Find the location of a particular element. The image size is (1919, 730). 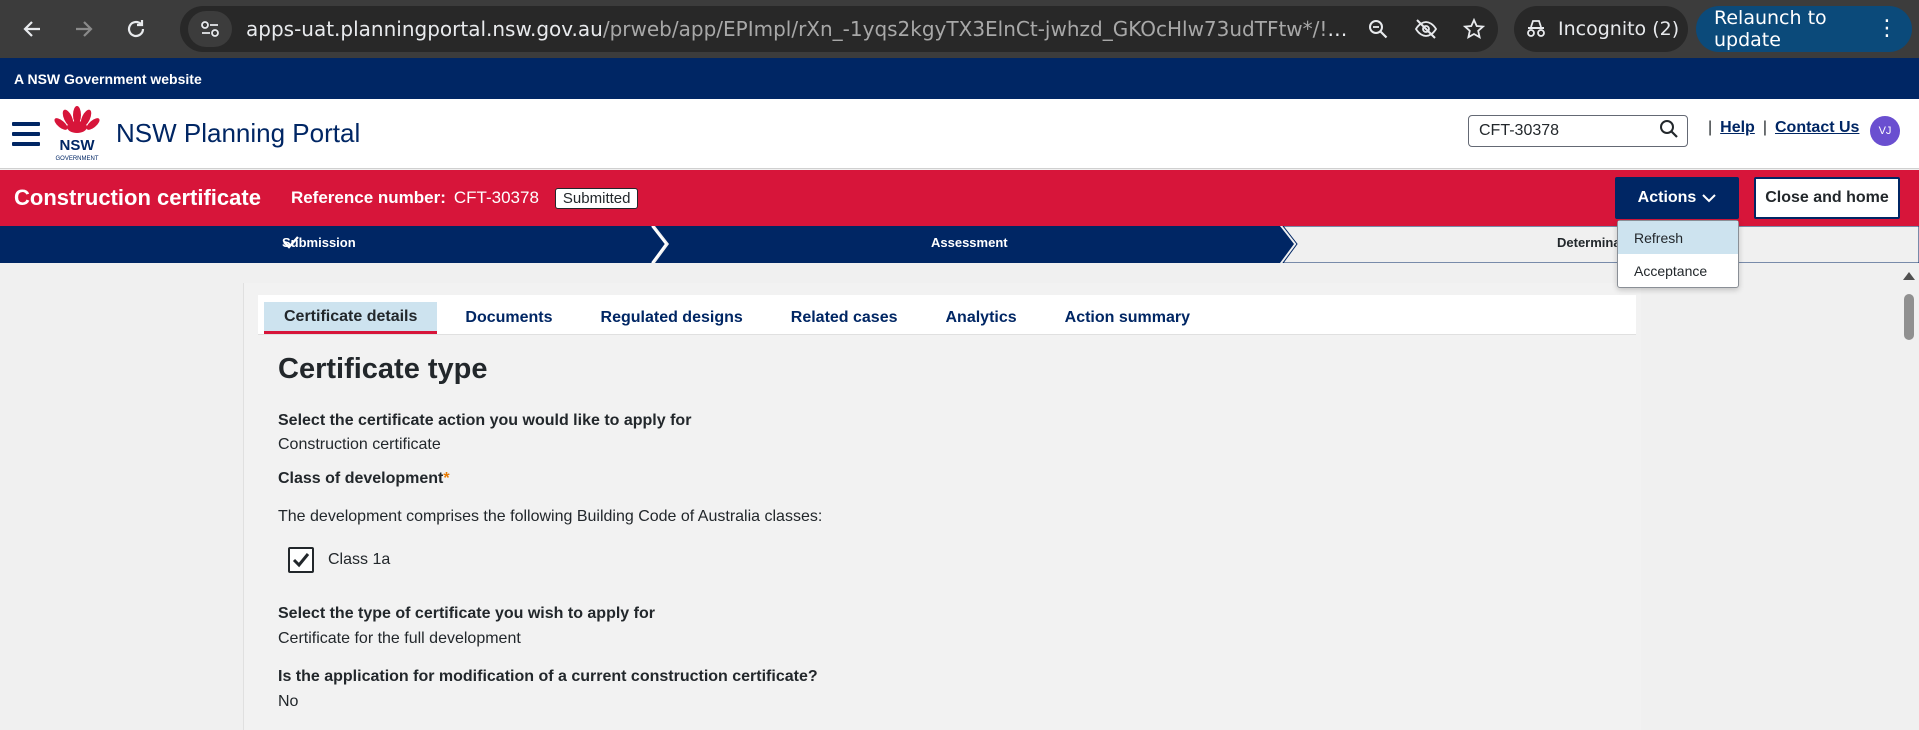

stage-assessment: Assessment is located at coordinates (969, 242).